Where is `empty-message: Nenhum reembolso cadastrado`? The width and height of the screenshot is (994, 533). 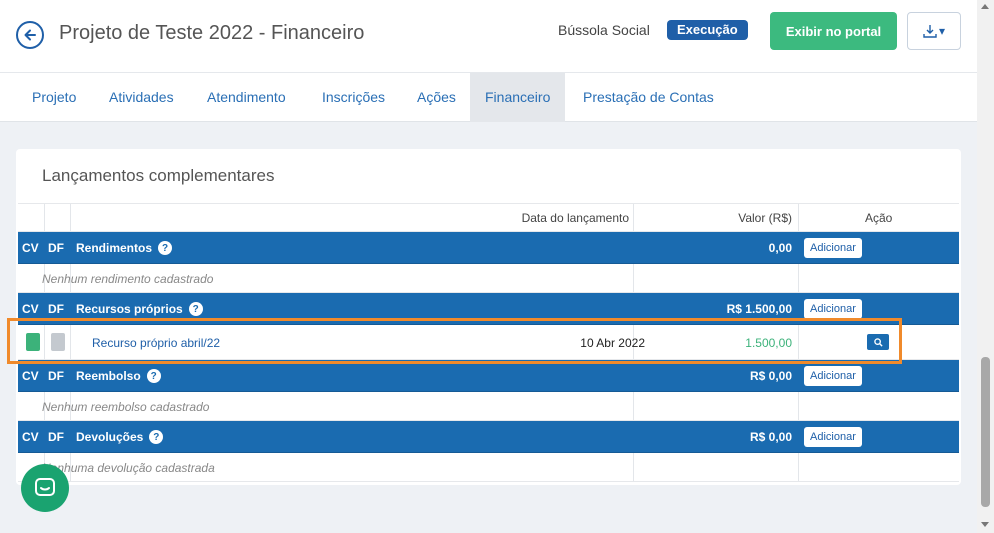
empty-message: Nenhum reembolso cadastrado is located at coordinates (126, 407).